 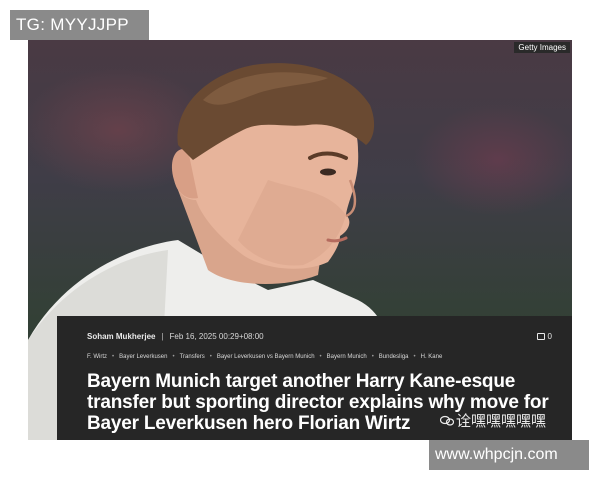 What do you see at coordinates (540, 336) in the screenshot?
I see `comment-icon` at bounding box center [540, 336].